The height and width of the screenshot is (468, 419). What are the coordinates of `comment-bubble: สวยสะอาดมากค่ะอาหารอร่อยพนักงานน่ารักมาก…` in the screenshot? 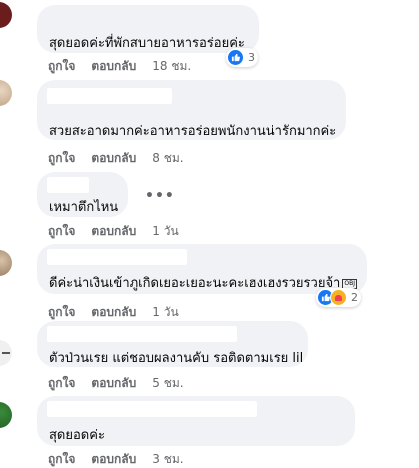 It's located at (191, 110).